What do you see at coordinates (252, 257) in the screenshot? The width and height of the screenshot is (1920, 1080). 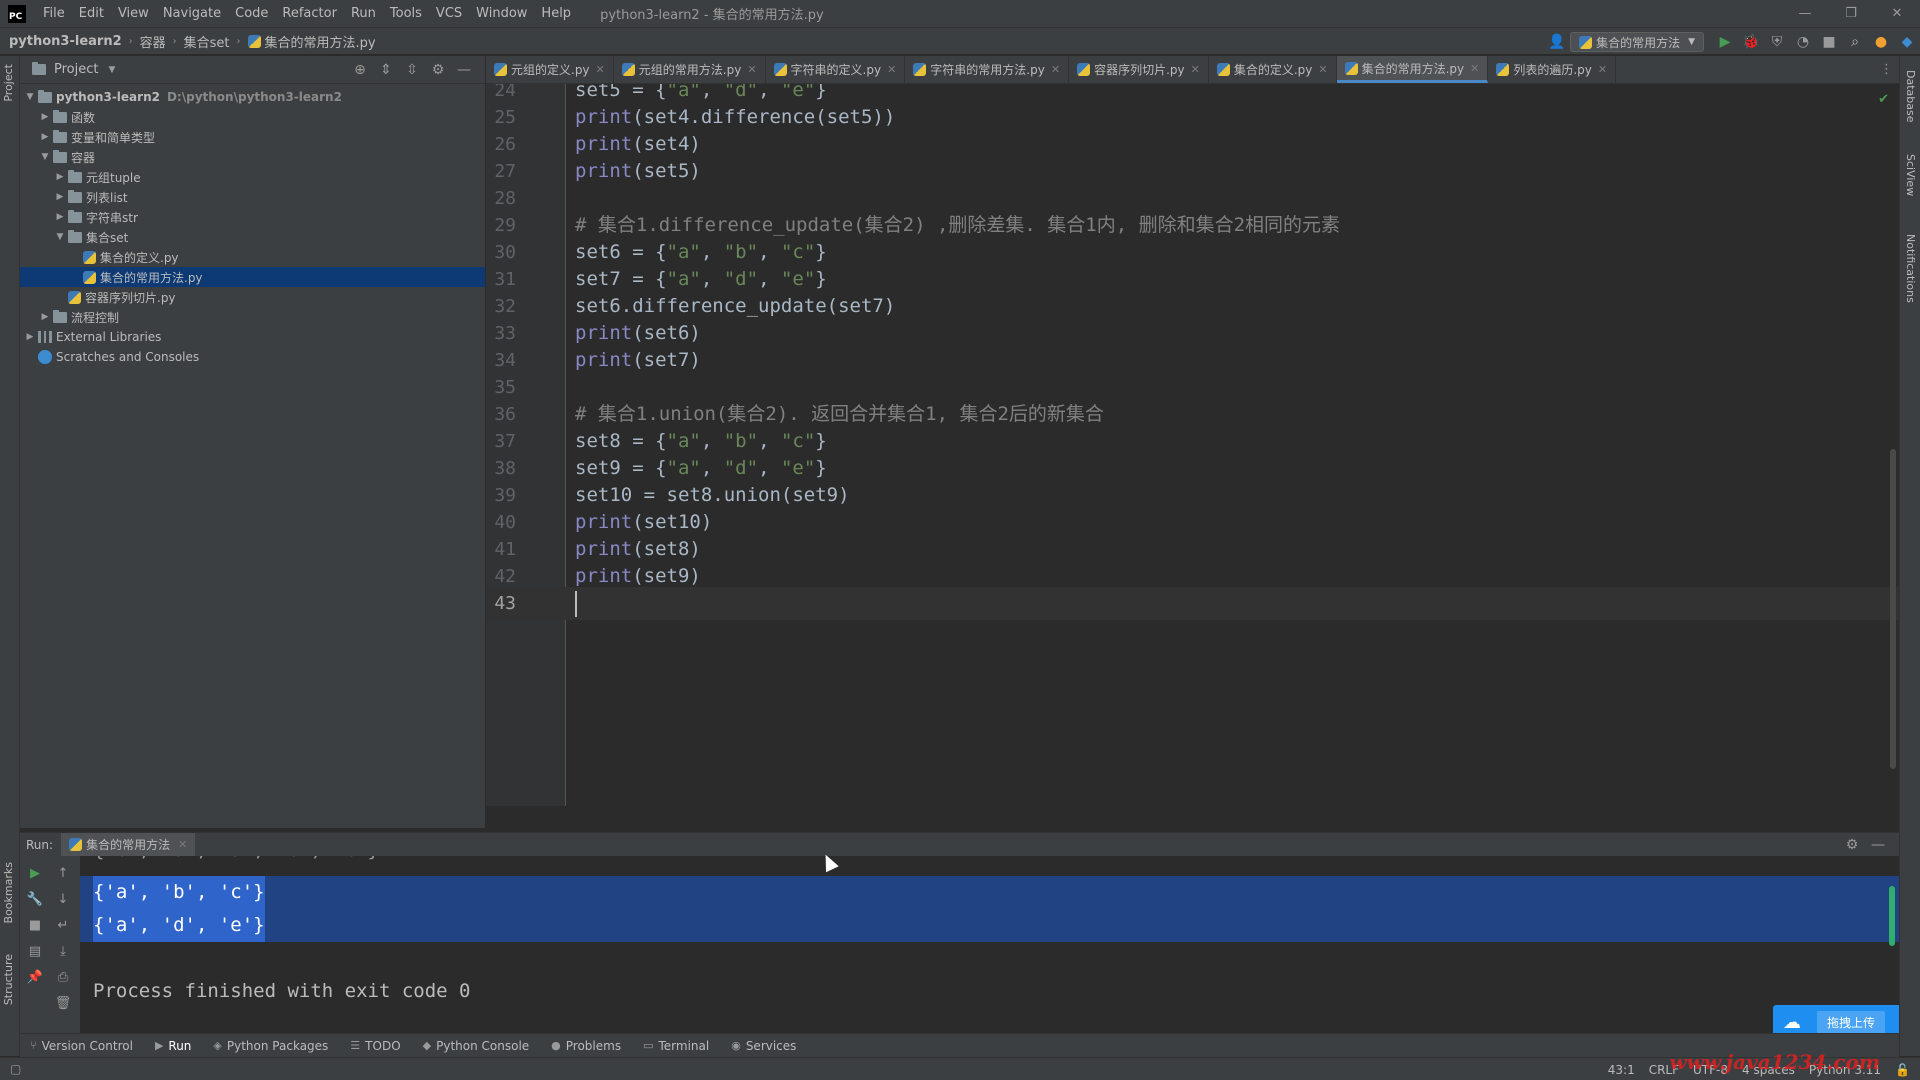 I see `tree-item: 集合的定义.py` at bounding box center [252, 257].